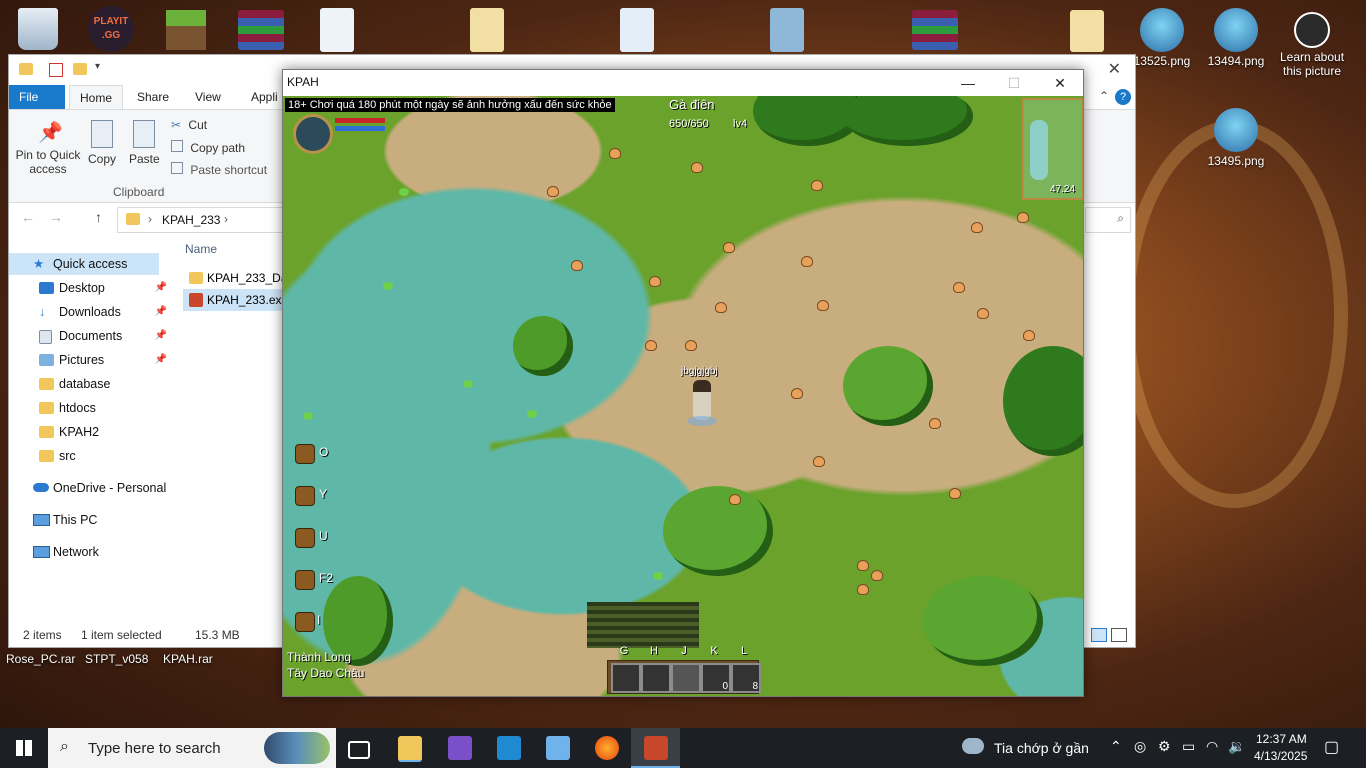 The image size is (1366, 768). I want to click on side-button-inventory, so click(305, 496).